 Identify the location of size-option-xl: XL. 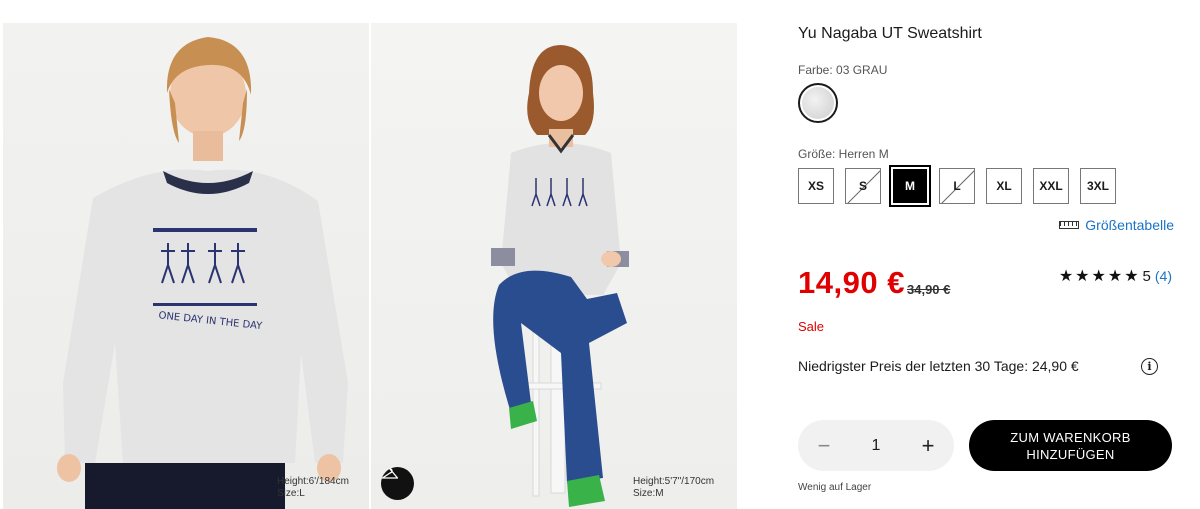
(1004, 186).